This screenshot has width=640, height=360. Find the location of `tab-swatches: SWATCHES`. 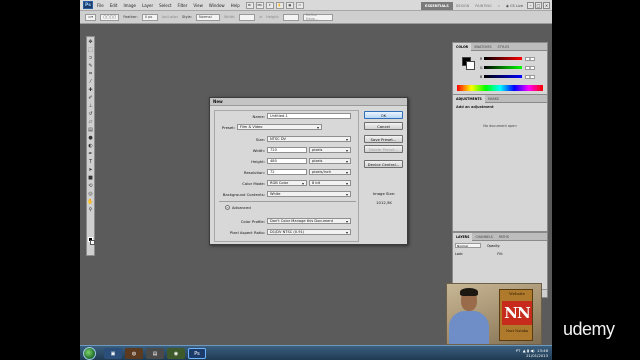

tab-swatches: SWATCHES is located at coordinates (482, 47).